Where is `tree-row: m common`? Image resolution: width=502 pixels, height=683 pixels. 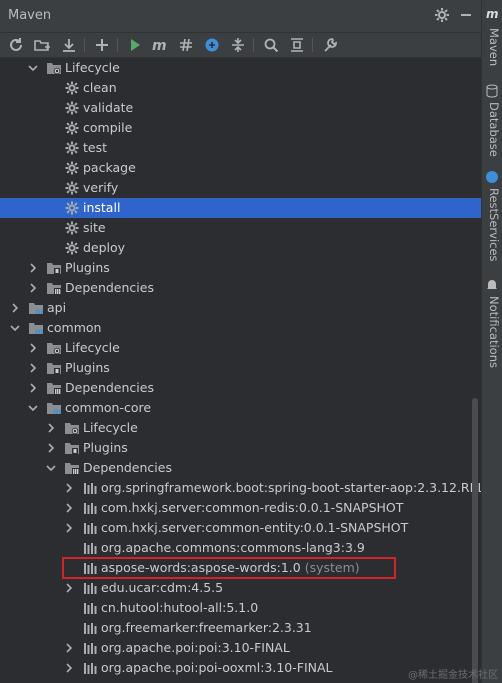 tree-row: m common is located at coordinates (240, 328).